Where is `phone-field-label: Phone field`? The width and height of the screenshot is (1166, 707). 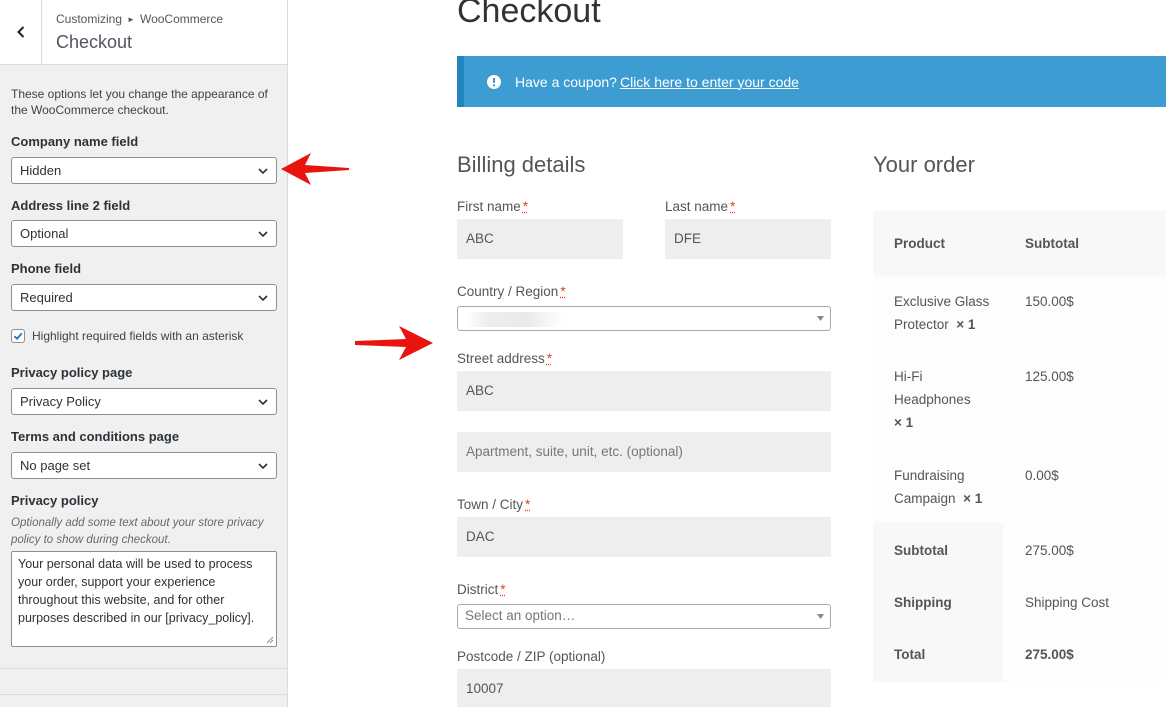
phone-field-label: Phone field is located at coordinates (46, 268).